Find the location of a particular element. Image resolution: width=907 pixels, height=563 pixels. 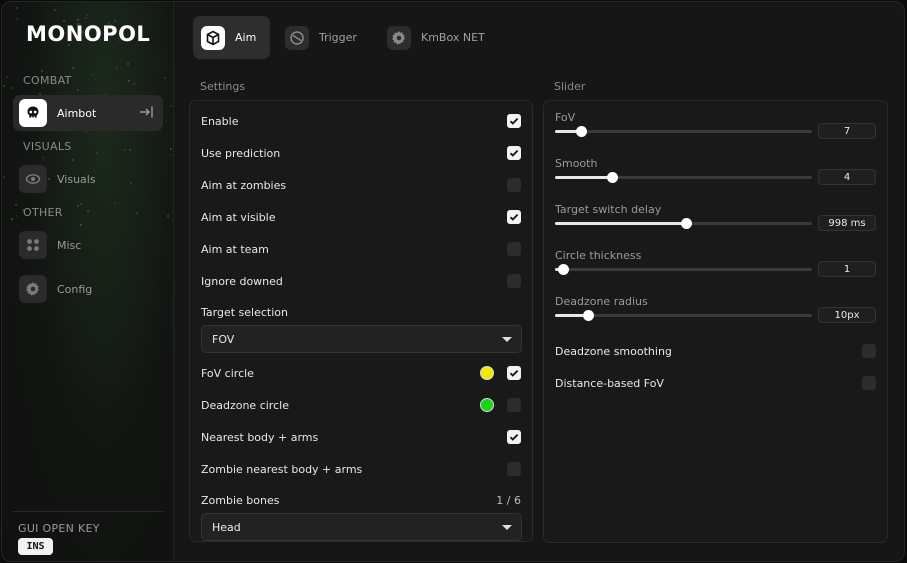

deadzone-radius-slider is located at coordinates (683, 315).